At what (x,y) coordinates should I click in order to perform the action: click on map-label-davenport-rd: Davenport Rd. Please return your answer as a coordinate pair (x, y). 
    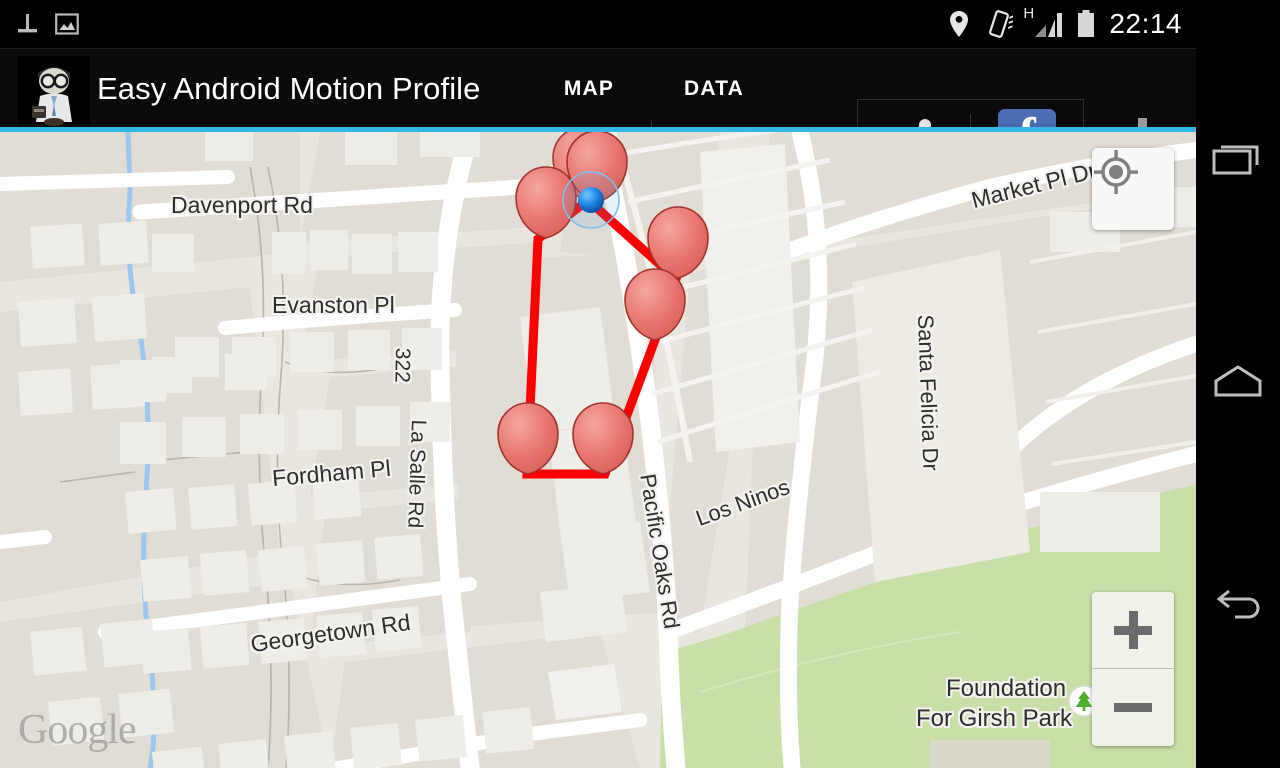
    Looking at the image, I should click on (242, 205).